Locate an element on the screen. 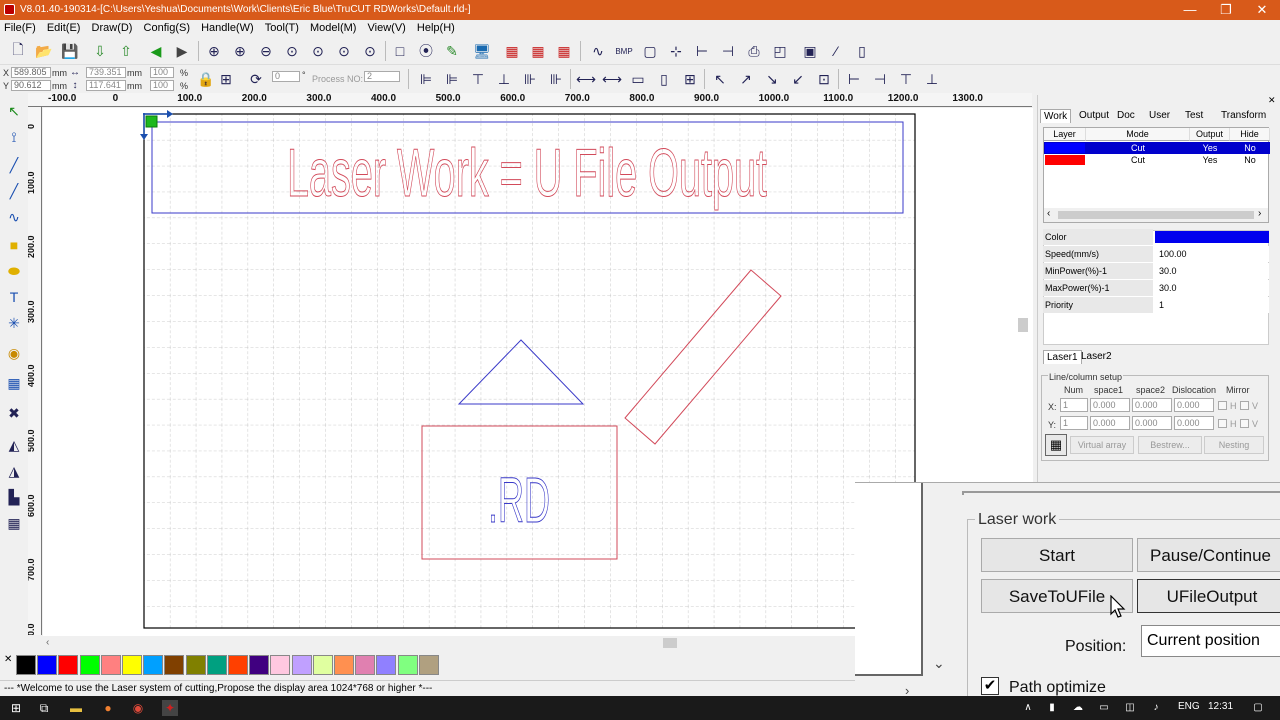 This screenshot has height=720, width=1280. mirror-v-icon: ◮ is located at coordinates (14, 471).